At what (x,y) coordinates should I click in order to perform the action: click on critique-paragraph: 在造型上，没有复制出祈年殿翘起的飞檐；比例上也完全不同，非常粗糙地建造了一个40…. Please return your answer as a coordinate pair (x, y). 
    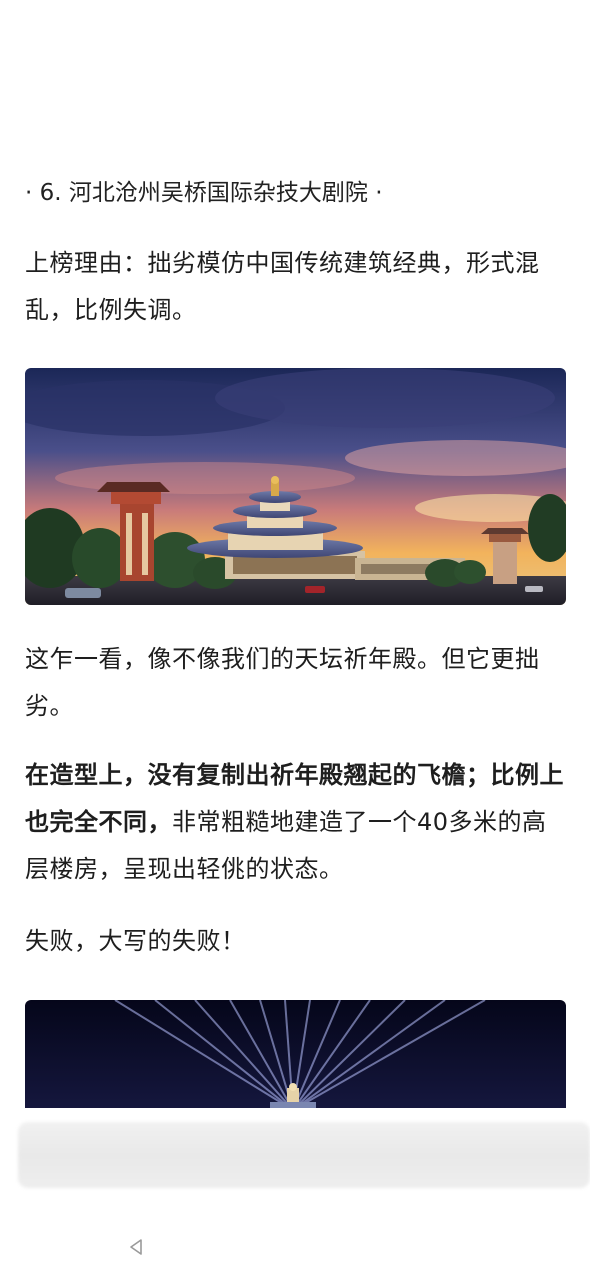
    Looking at the image, I should click on (297, 822).